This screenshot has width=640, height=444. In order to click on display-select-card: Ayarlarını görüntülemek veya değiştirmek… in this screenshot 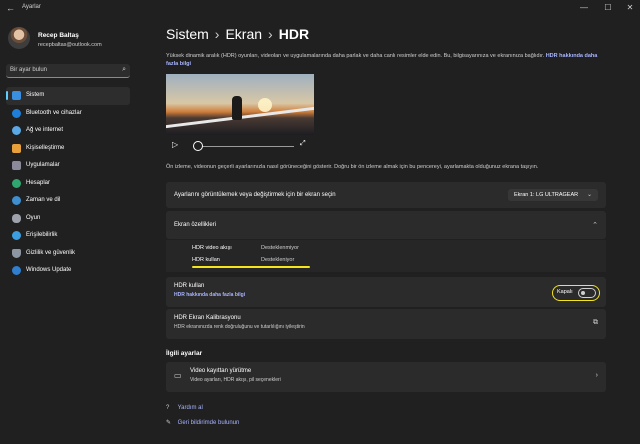, I will do `click(386, 195)`.